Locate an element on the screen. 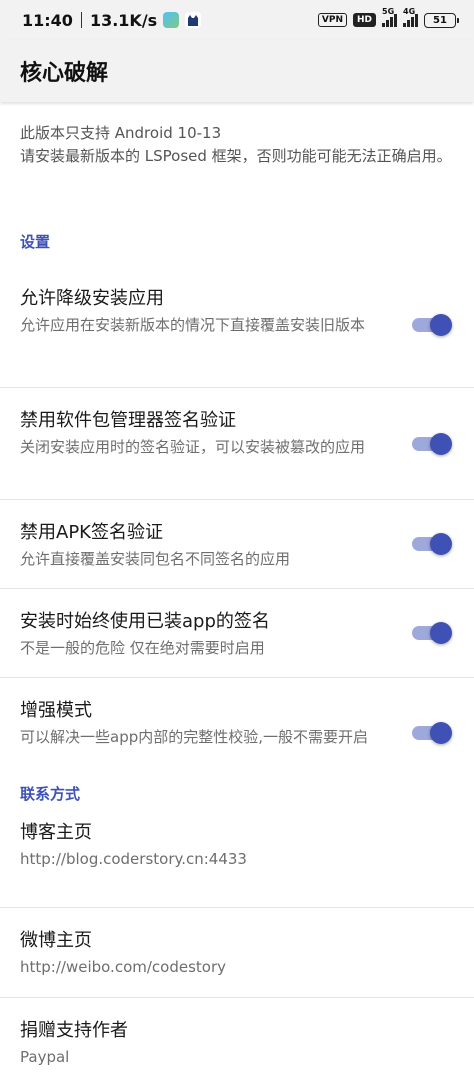 This screenshot has height=1078, width=474. pref-summary: 关闭安装应用时的签名验证，可以安装被篡改的应用 is located at coordinates (193, 447).